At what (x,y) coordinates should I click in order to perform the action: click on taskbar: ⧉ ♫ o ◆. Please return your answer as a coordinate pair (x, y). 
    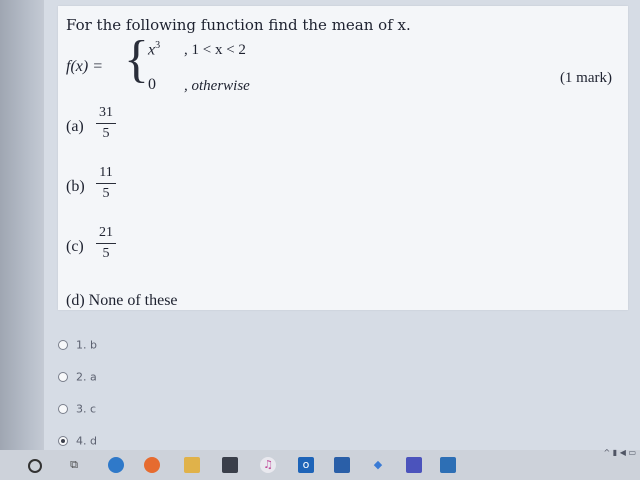
    Looking at the image, I should click on (320, 465).